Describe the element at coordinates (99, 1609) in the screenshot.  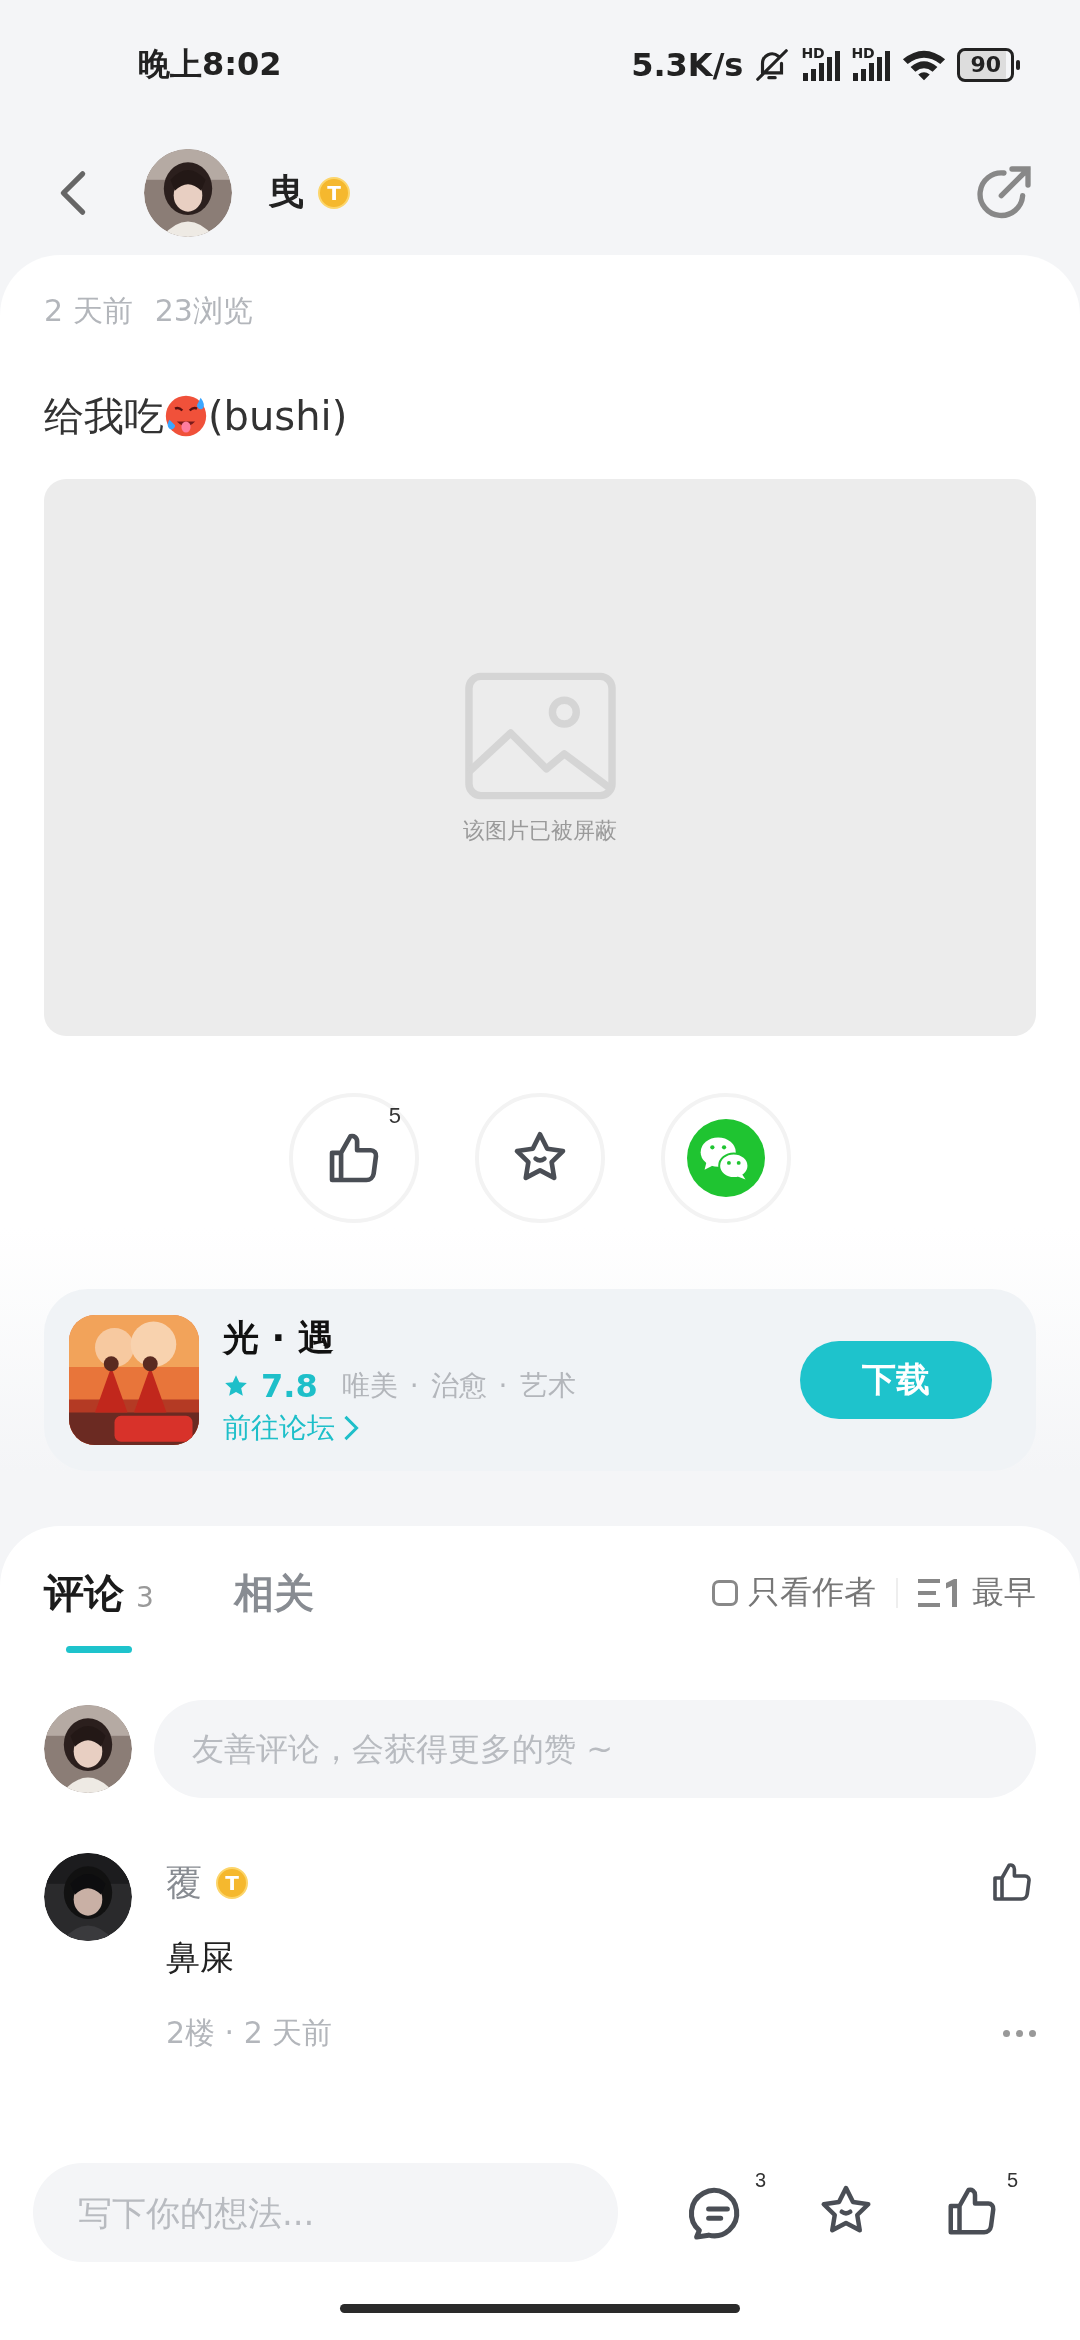
I see `comment-tab: 评论 3` at that location.